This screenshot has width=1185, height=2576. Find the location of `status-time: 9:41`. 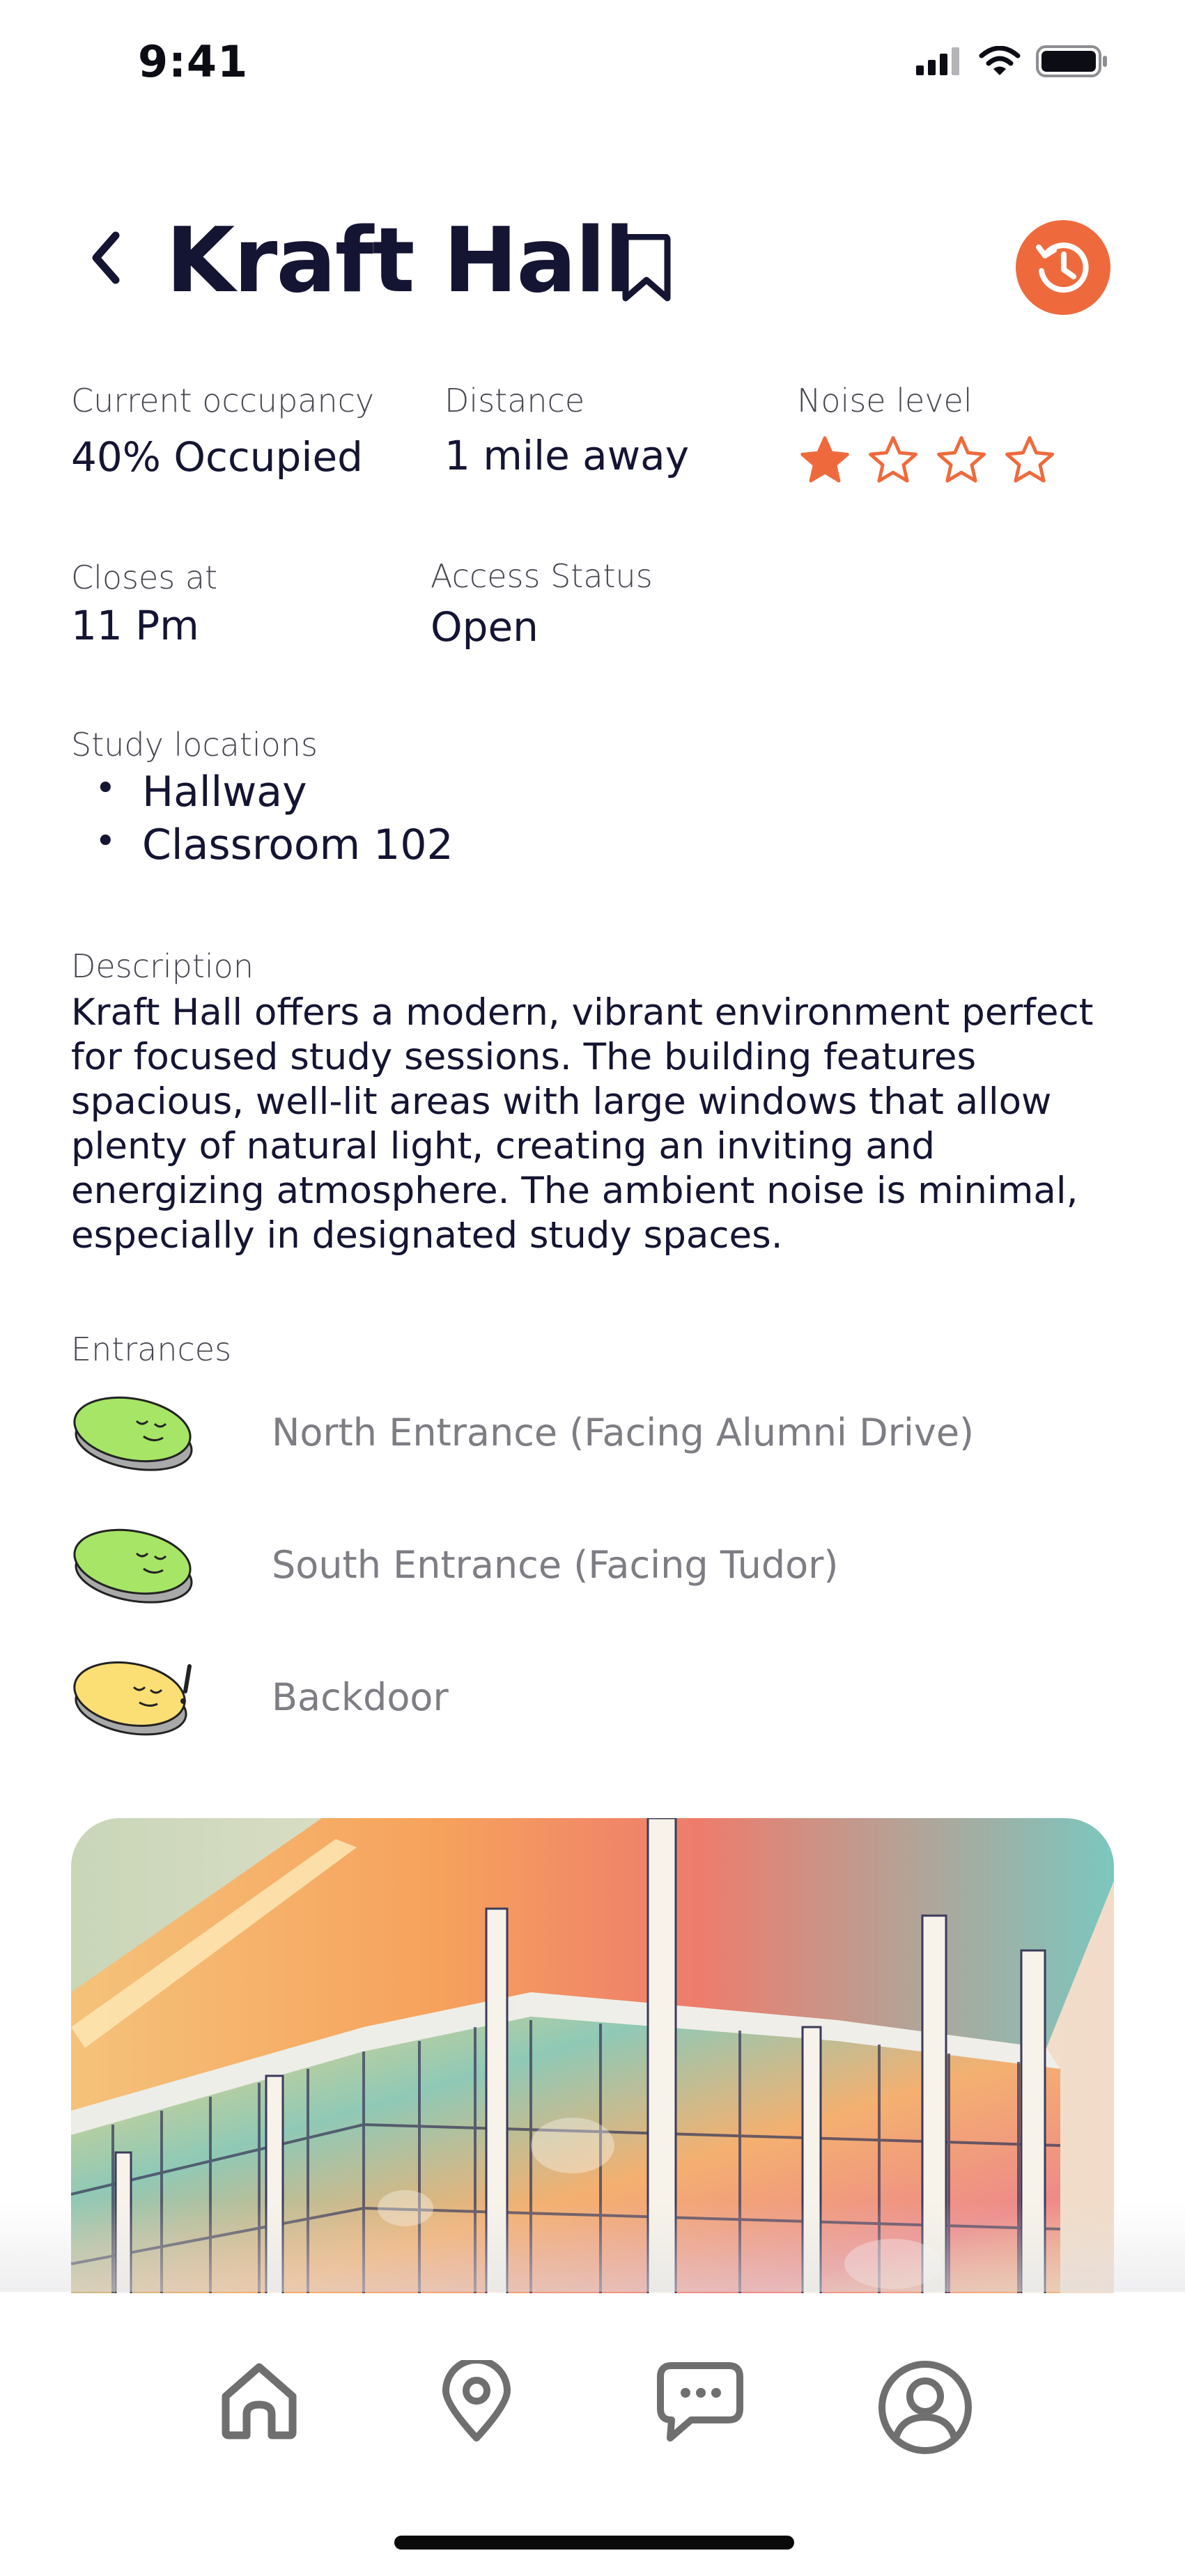

status-time: 9:41 is located at coordinates (194, 61).